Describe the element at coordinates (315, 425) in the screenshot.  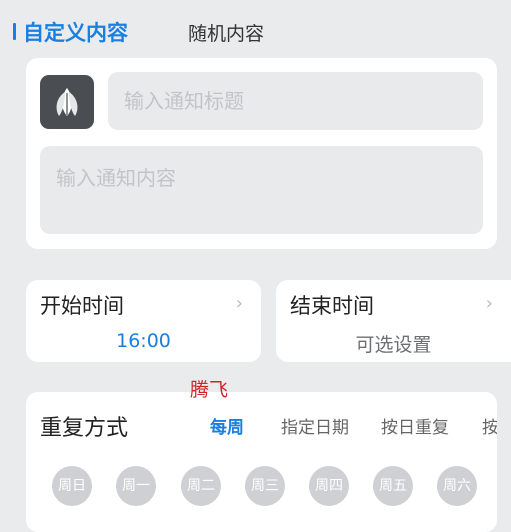
I see `repeat-mode-specific-date: 指定日期` at that location.